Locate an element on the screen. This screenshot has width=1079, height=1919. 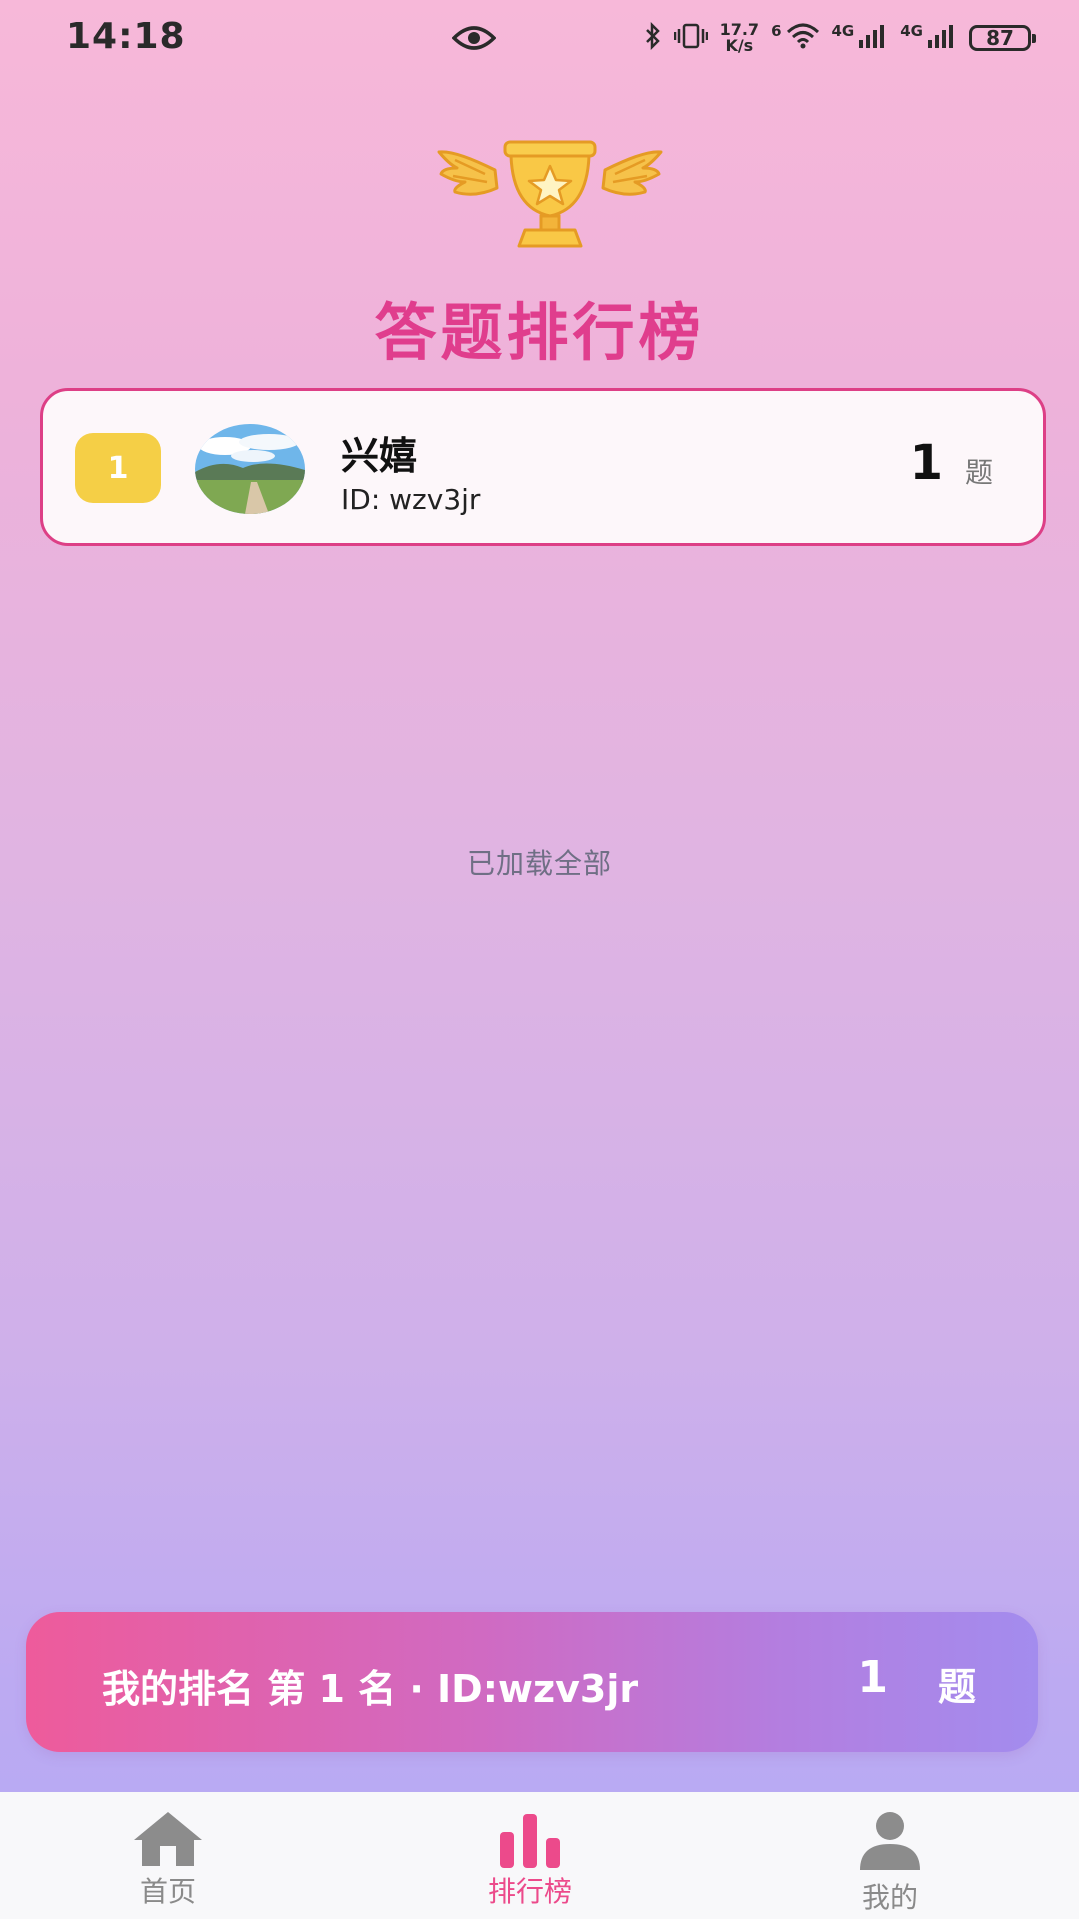
bluetooth-icon is located at coordinates (653, 37).